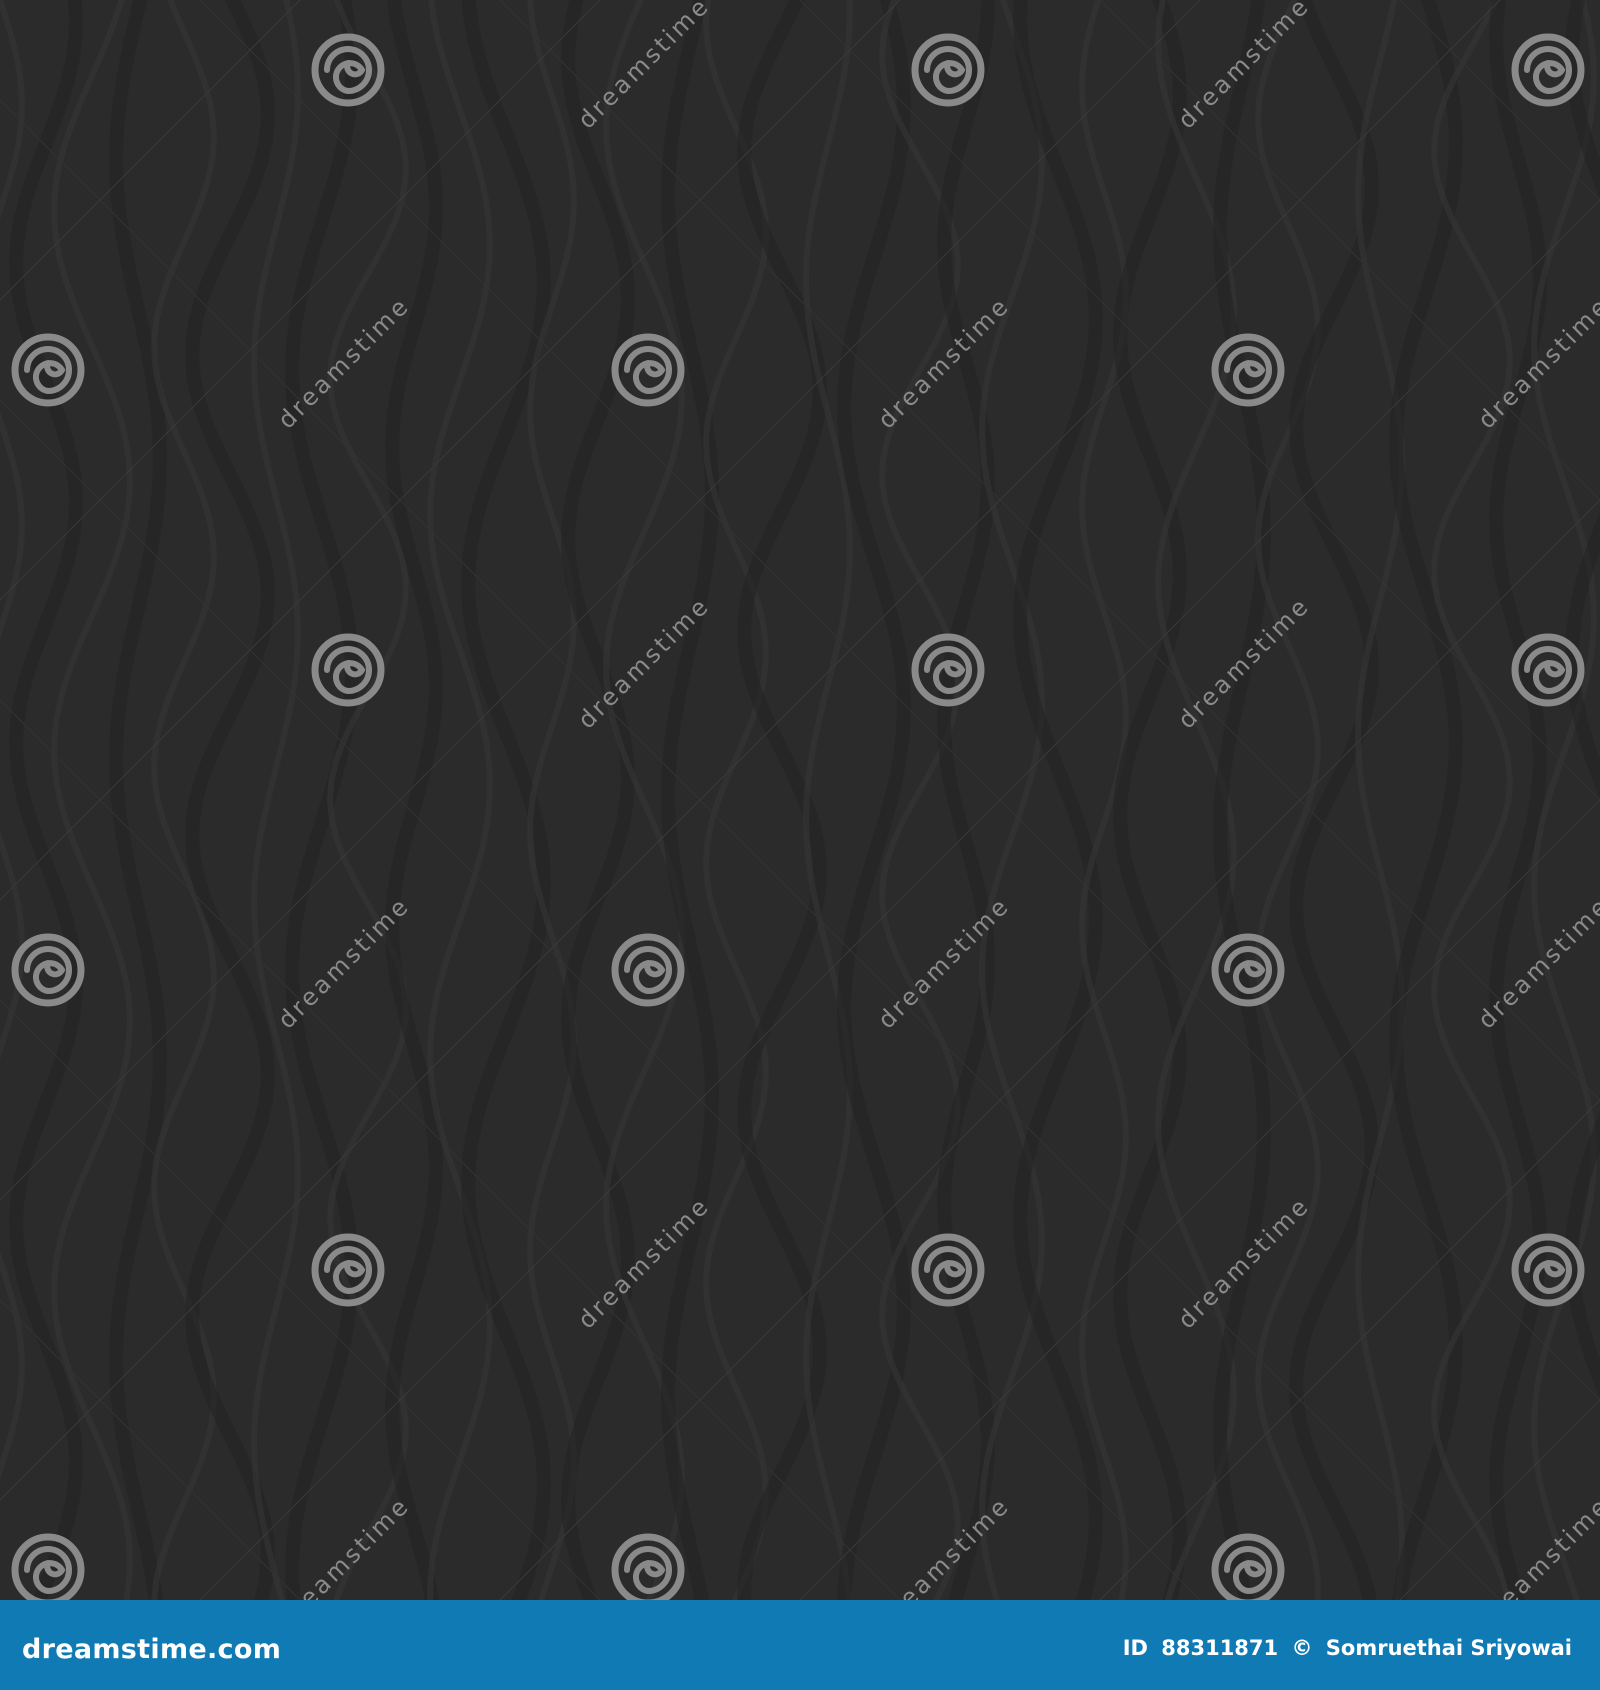 This screenshot has width=1600, height=1690. I want to click on copyright-symbol: ©, so click(1302, 1648).